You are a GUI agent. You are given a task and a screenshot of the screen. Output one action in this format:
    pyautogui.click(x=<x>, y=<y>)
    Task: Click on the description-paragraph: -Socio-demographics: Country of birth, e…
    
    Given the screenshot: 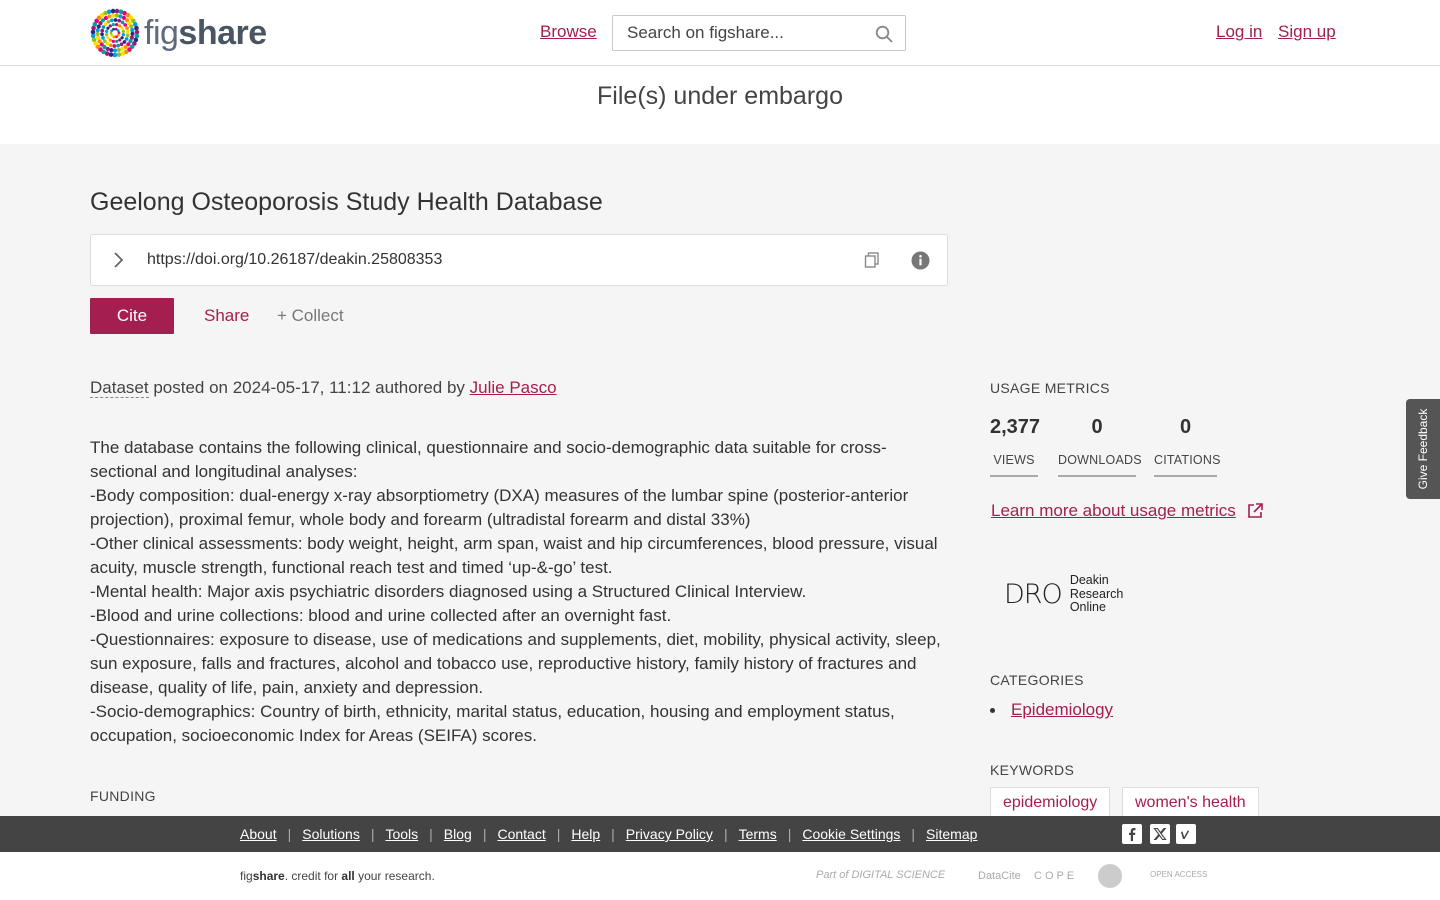 What is the action you would take?
    pyautogui.click(x=492, y=723)
    